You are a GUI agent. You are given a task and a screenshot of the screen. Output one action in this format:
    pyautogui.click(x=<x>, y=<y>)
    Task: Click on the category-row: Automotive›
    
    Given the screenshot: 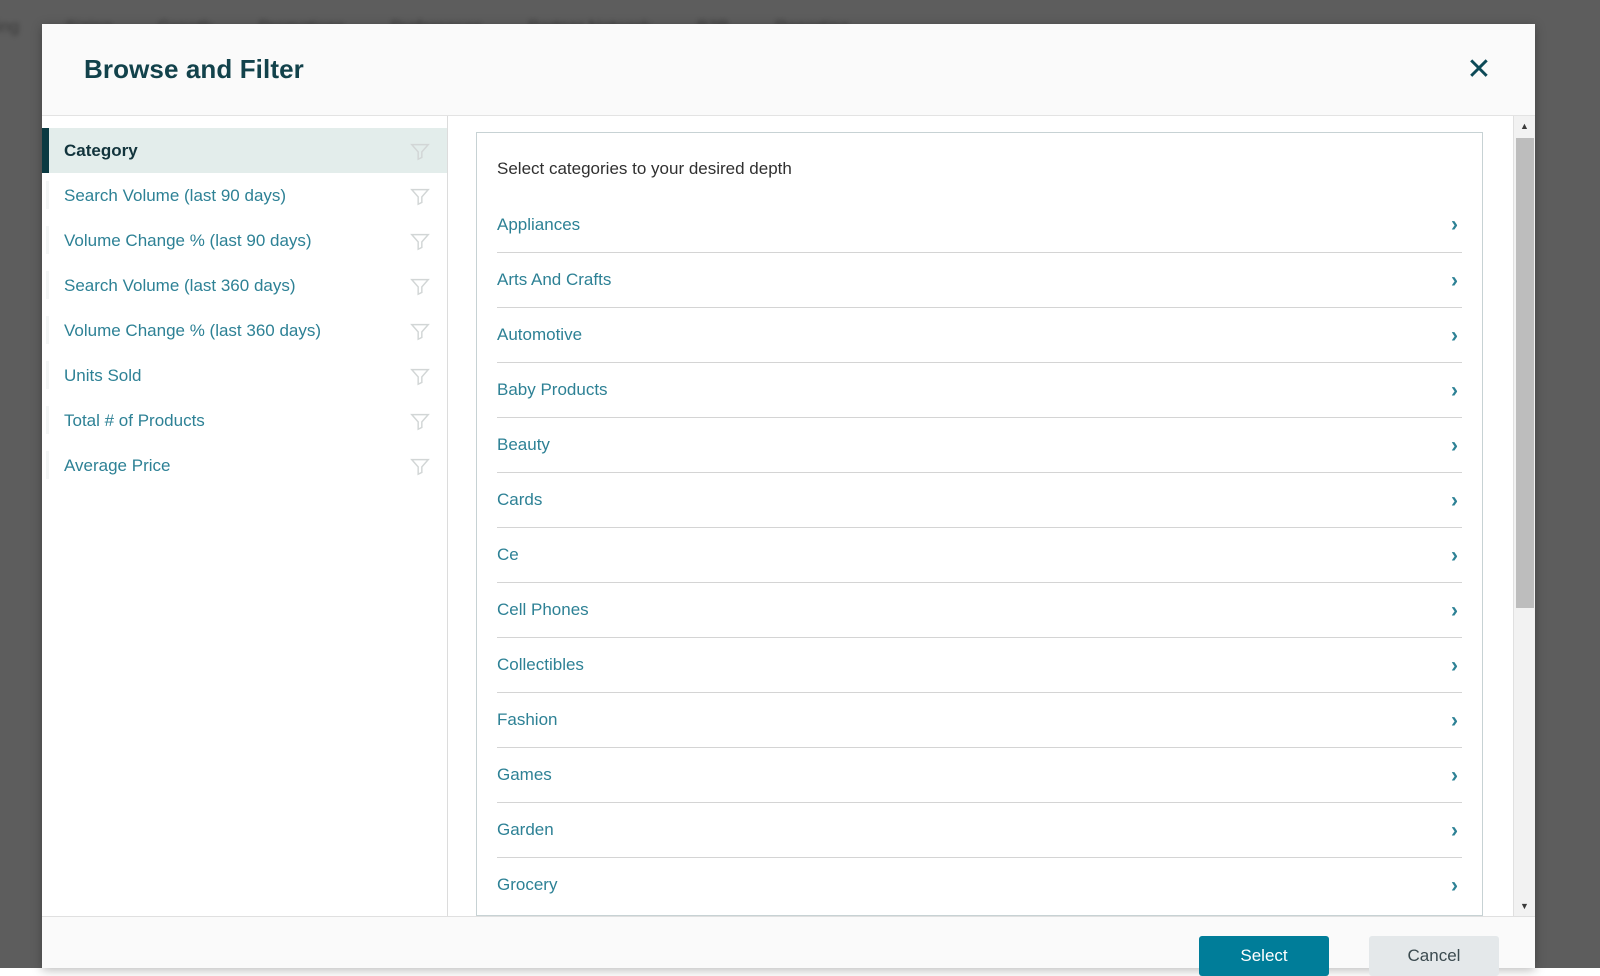 What is the action you would take?
    pyautogui.click(x=979, y=334)
    